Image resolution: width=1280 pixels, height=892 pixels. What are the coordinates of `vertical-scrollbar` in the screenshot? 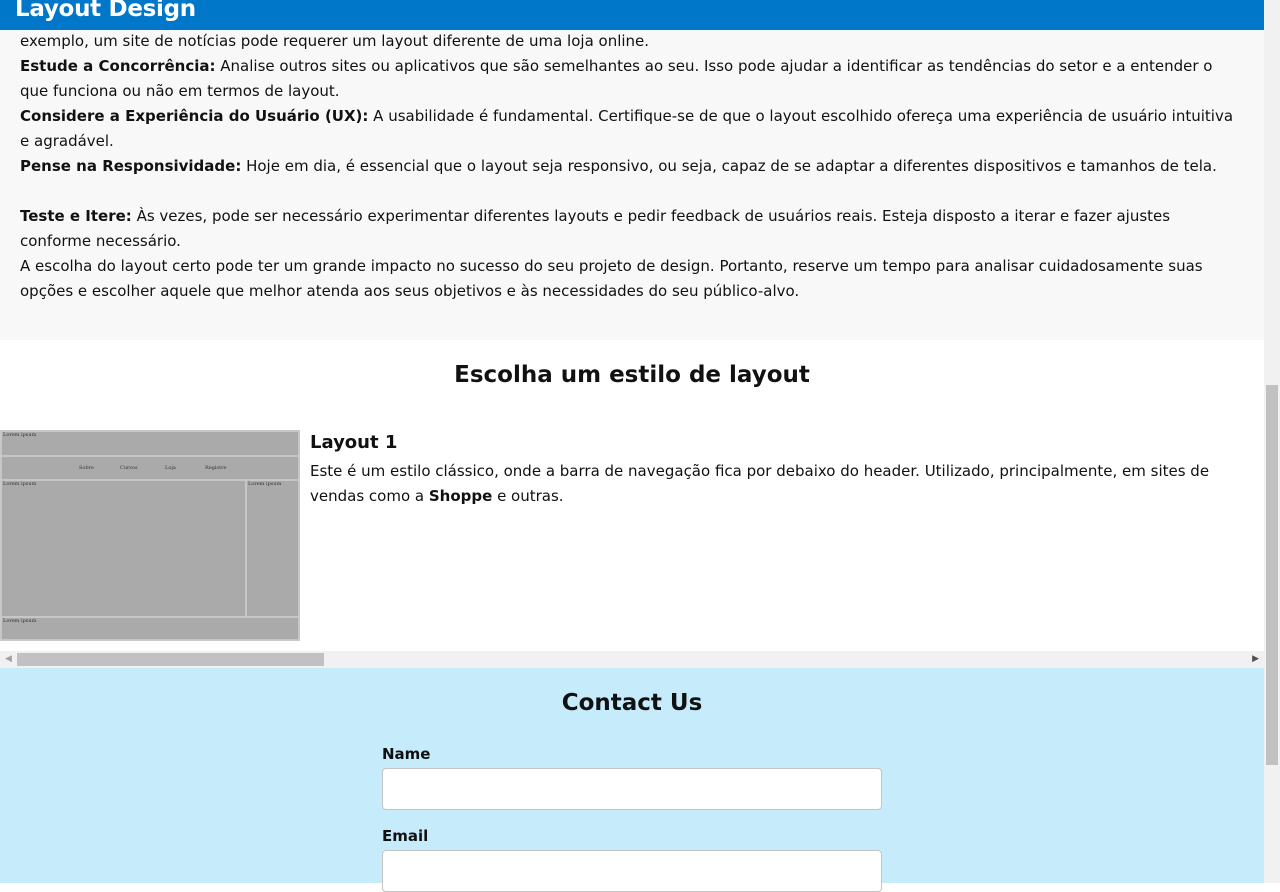 It's located at (1272, 441).